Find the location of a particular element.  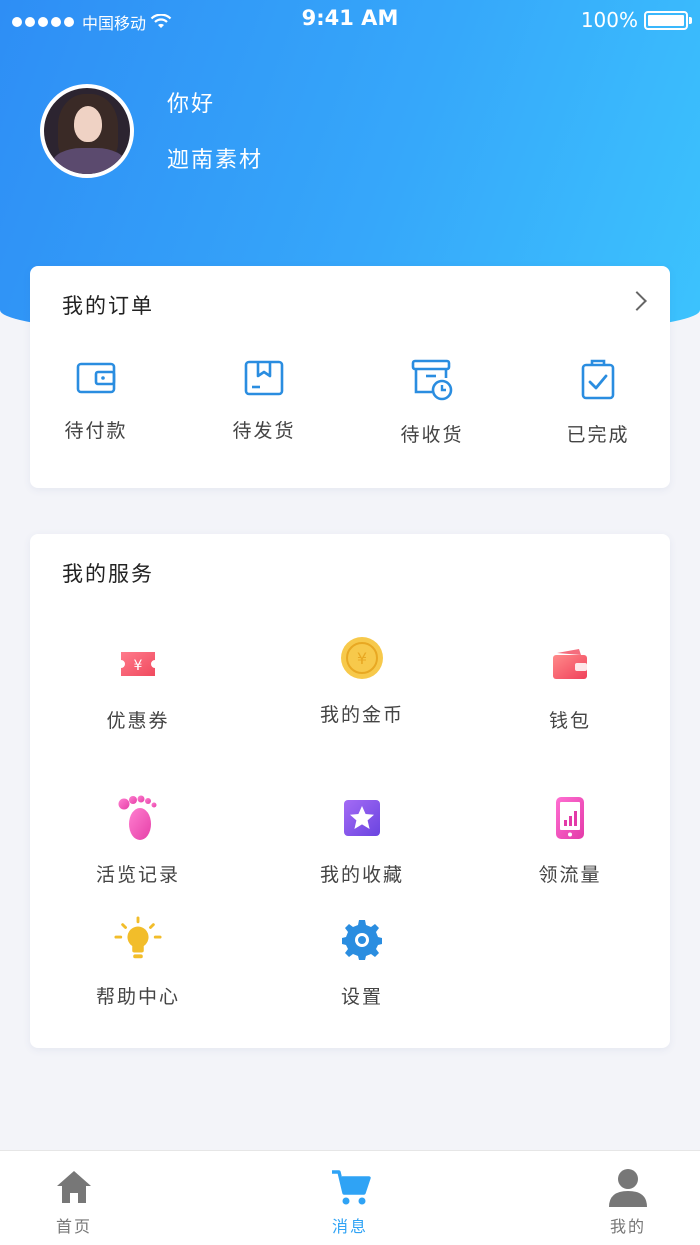

coupon-icon: ¥ is located at coordinates (138, 664).